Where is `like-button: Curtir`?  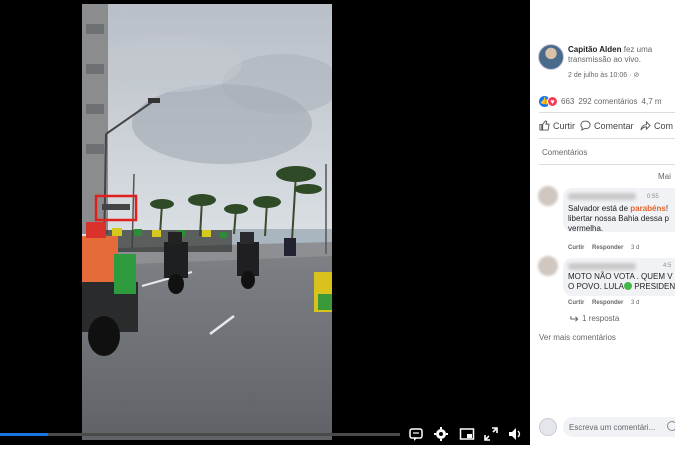 like-button: Curtir is located at coordinates (557, 125).